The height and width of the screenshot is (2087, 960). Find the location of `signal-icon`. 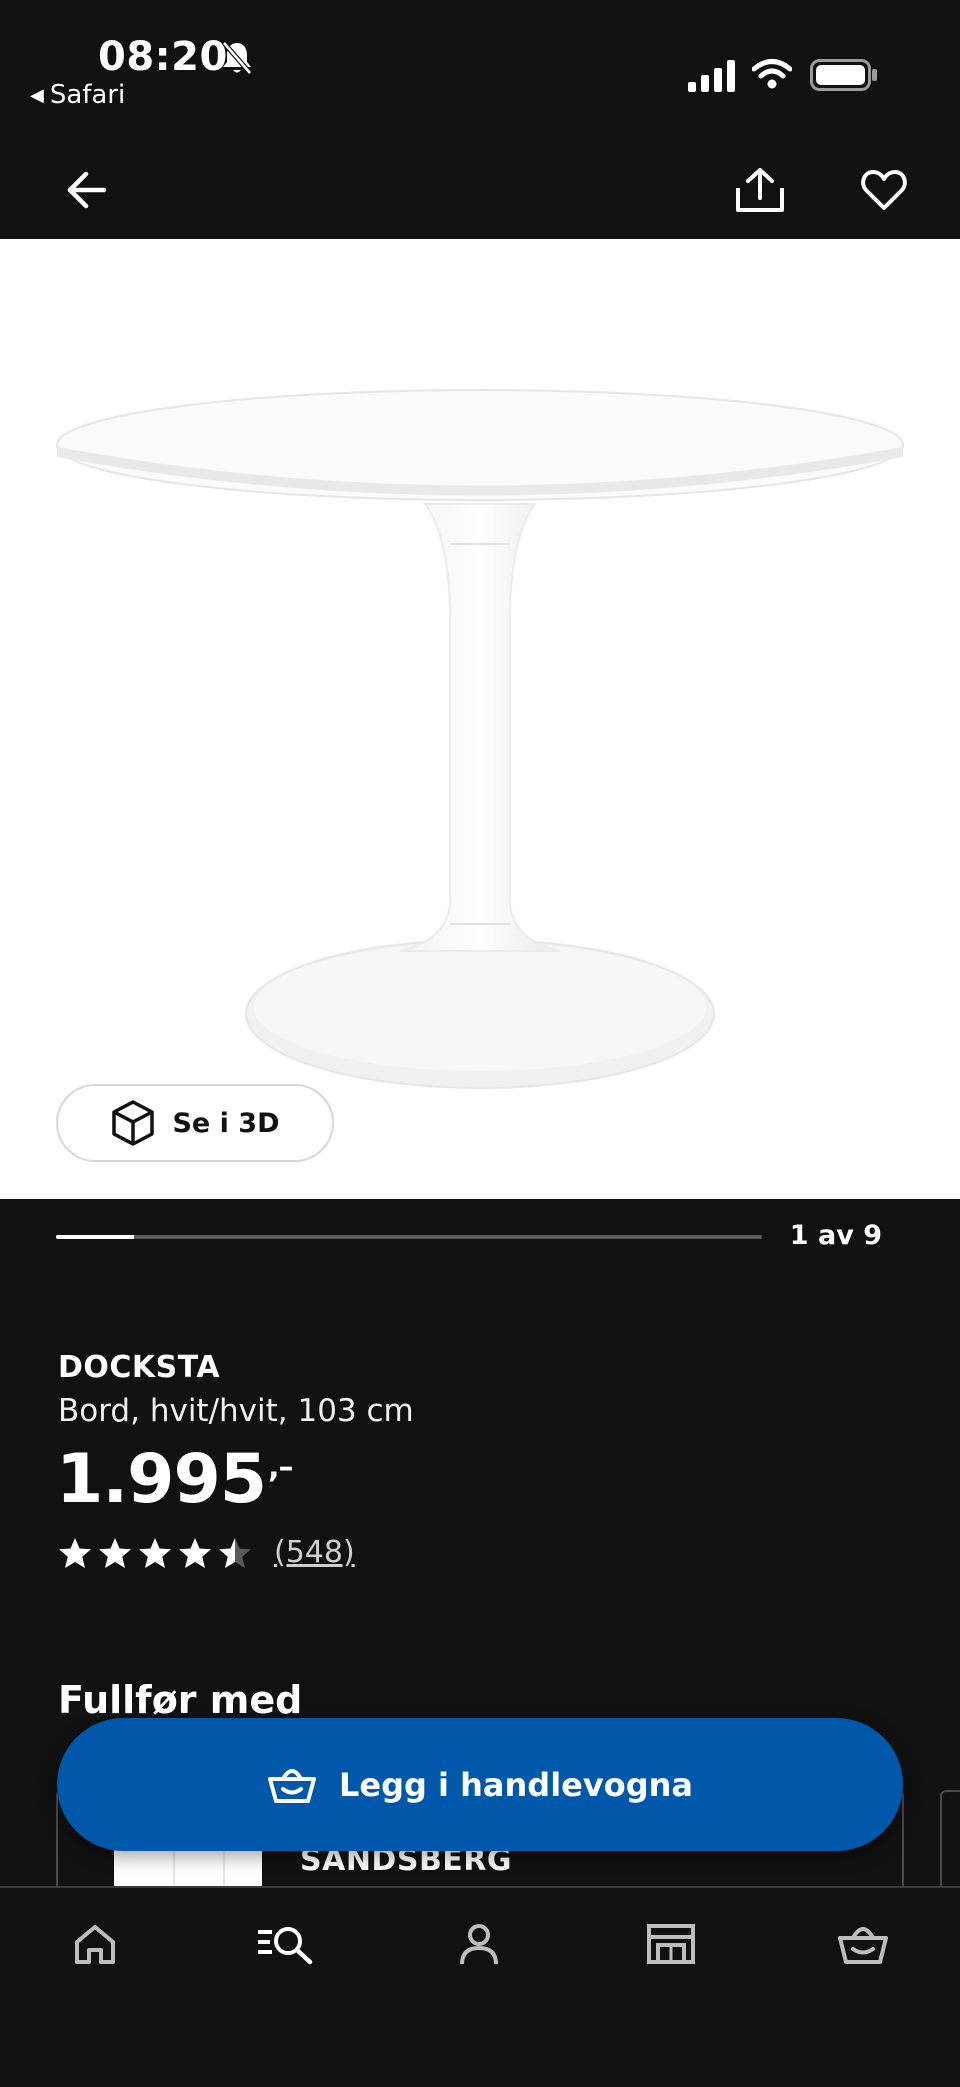

signal-icon is located at coordinates (711, 76).